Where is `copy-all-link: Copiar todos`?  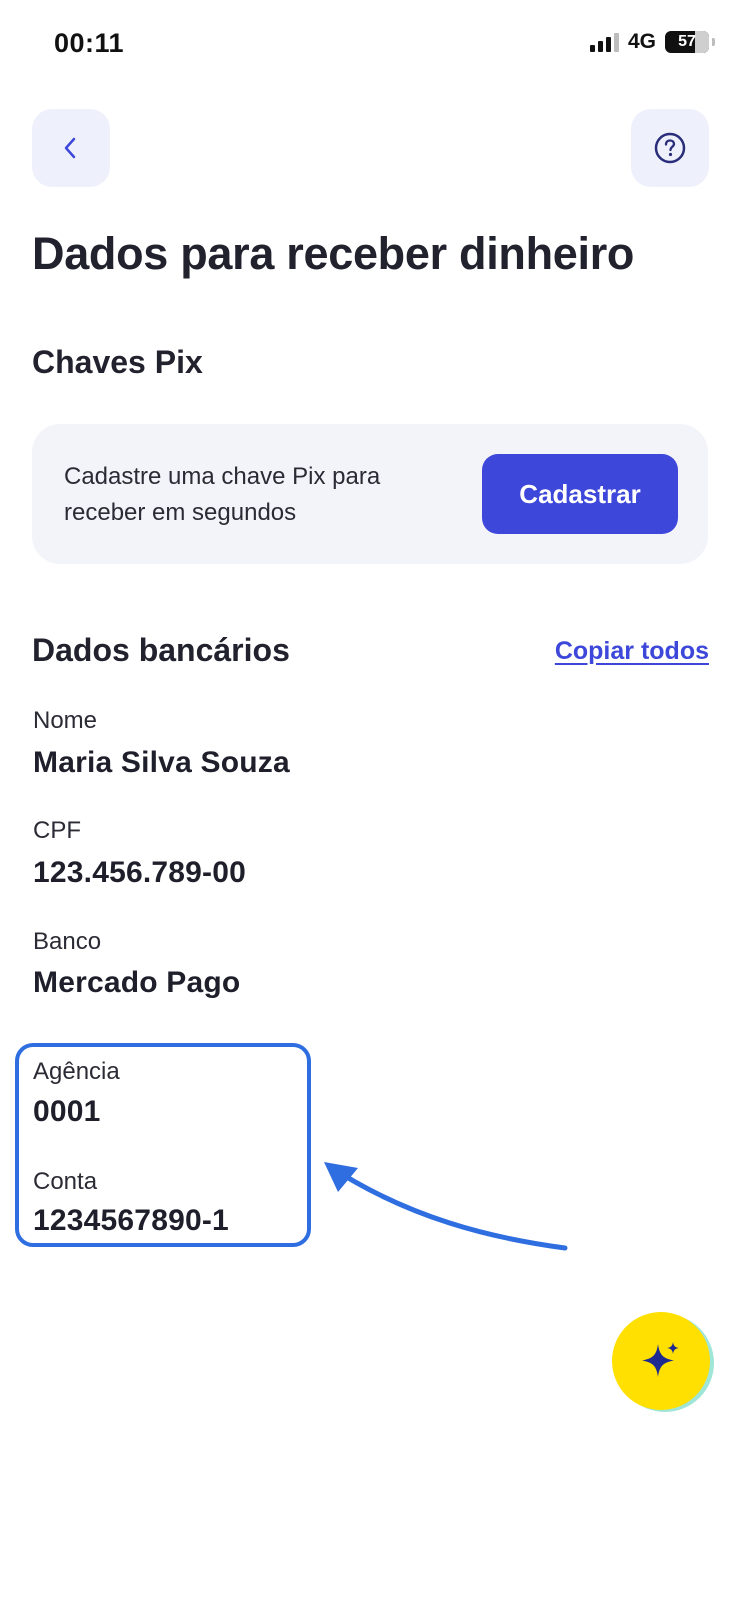 copy-all-link: Copiar todos is located at coordinates (632, 651).